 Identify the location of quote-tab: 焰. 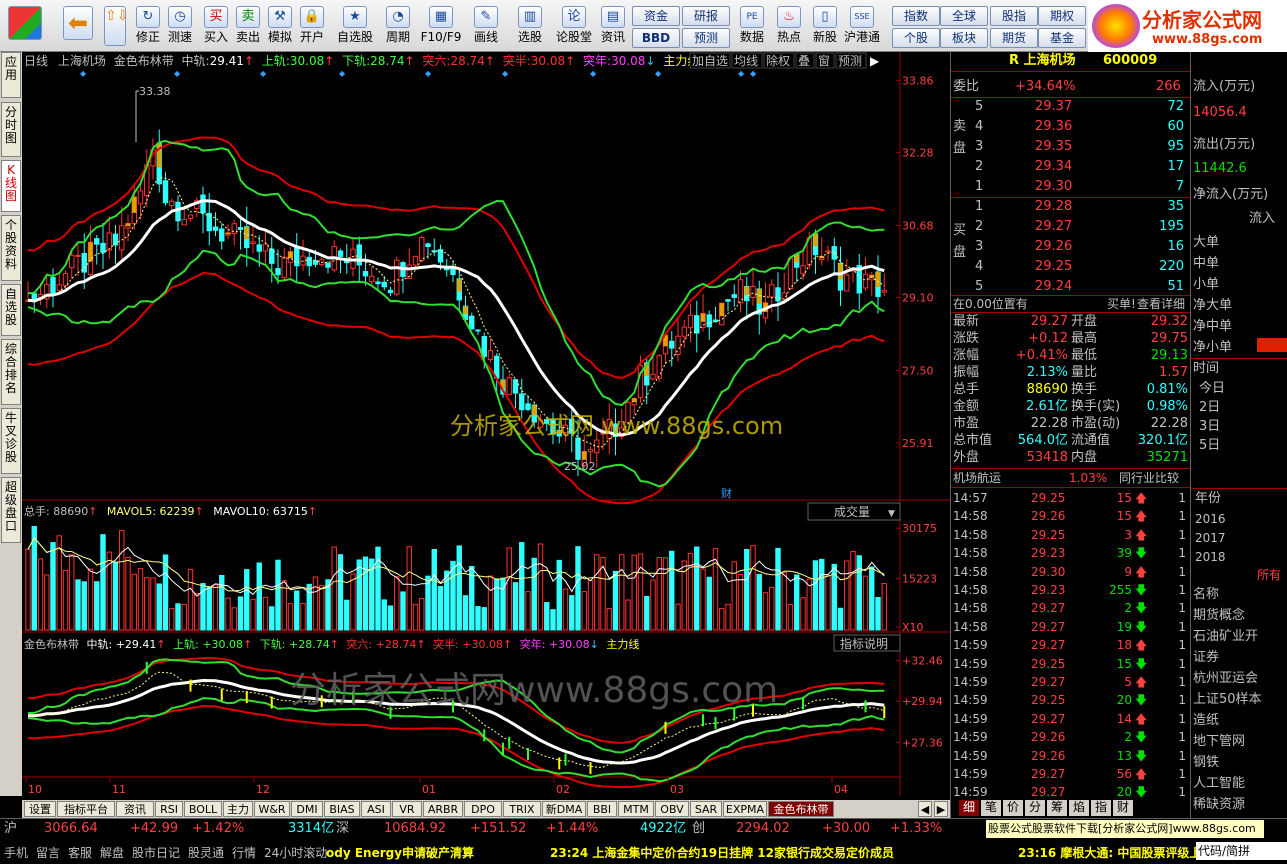
(1079, 808).